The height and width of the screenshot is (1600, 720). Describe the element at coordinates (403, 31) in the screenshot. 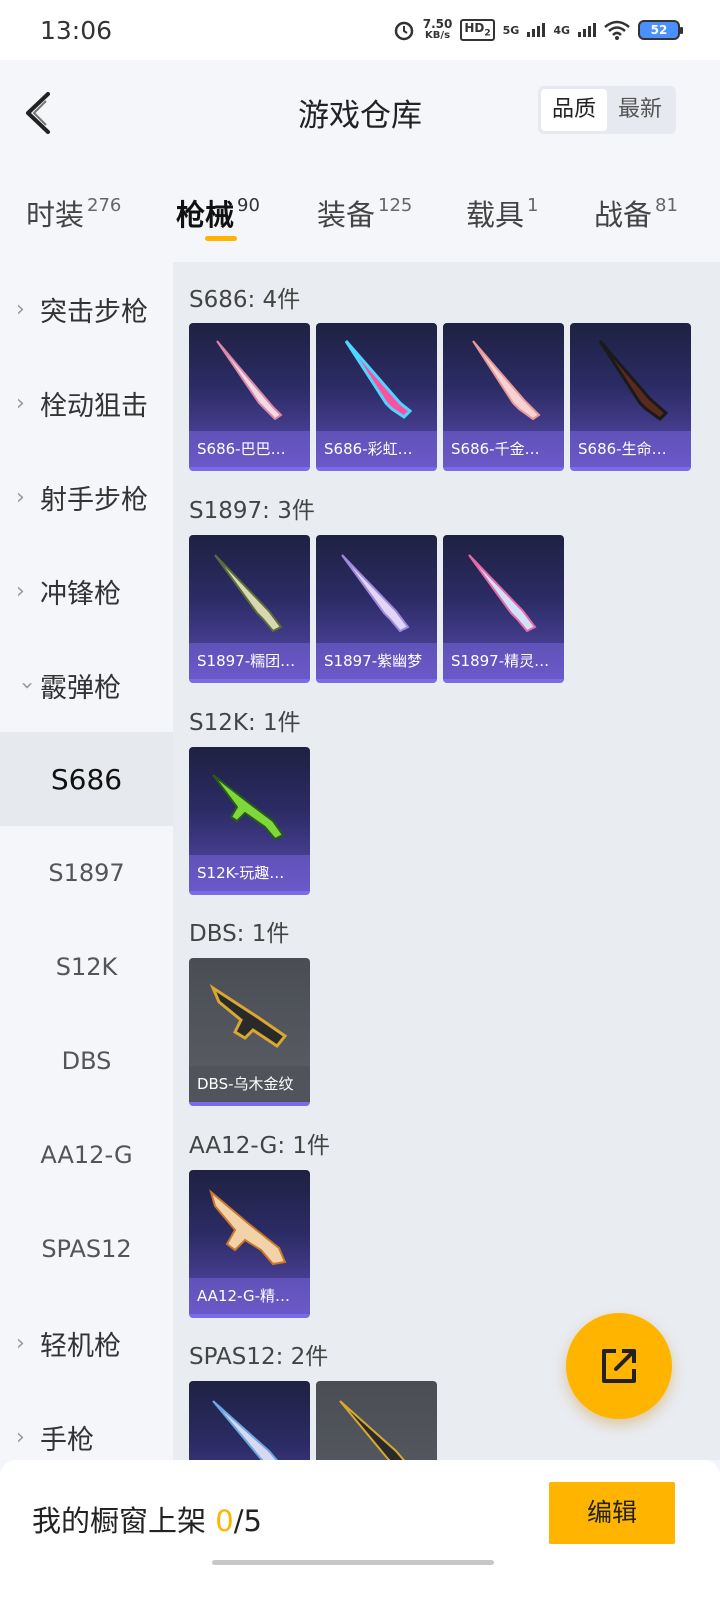

I see `alarm-icon` at that location.